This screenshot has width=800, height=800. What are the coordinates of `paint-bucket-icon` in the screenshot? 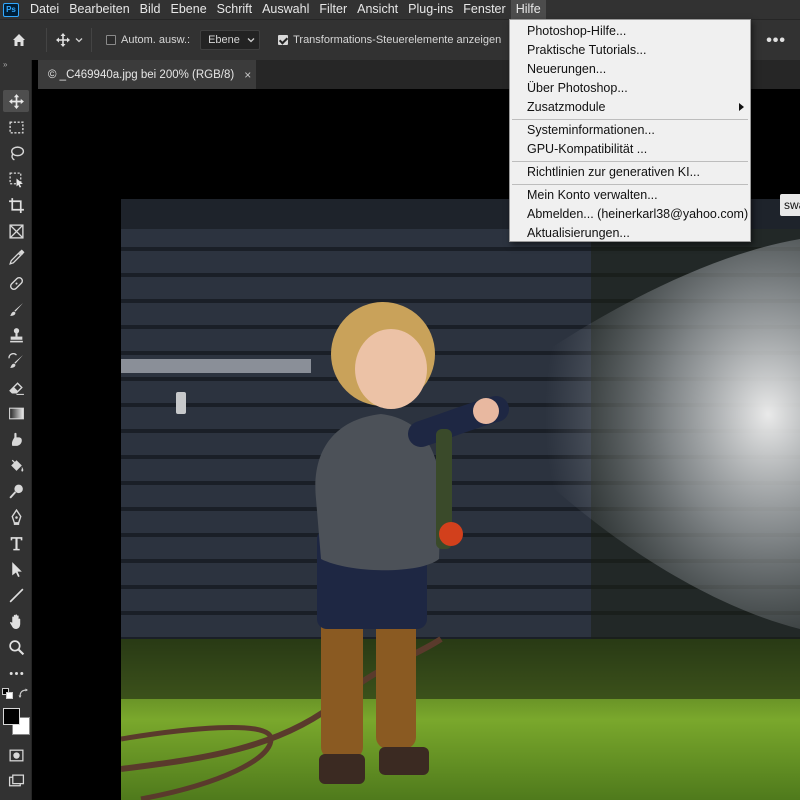 It's located at (16, 465).